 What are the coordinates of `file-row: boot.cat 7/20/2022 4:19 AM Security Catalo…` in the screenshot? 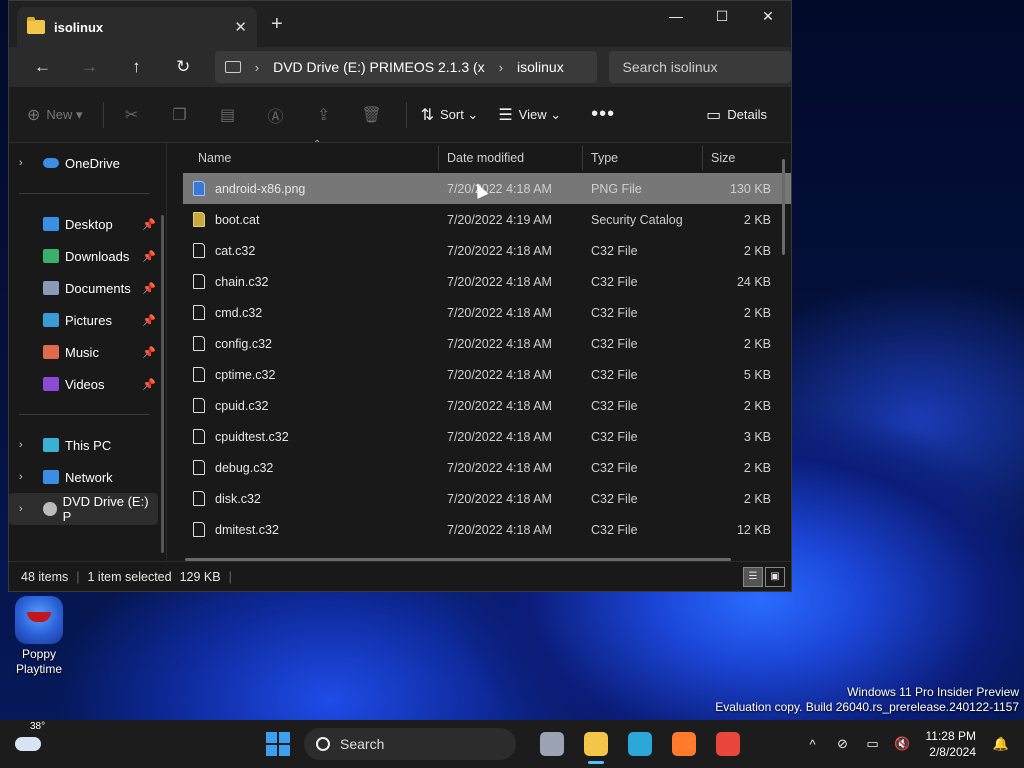 It's located at (487, 219).